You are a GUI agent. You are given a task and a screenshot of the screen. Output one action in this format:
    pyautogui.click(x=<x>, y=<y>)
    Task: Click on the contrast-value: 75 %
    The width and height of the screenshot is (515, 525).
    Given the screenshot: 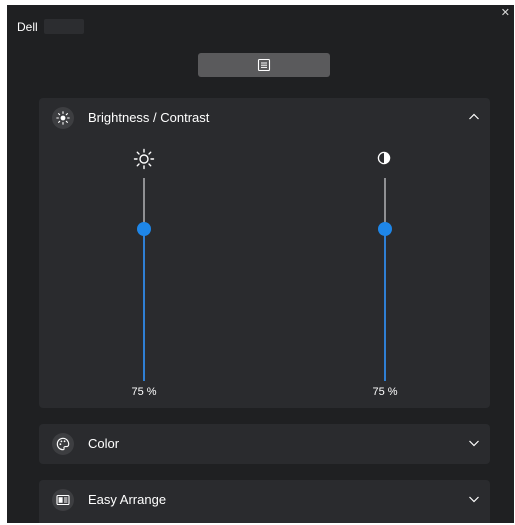 What is the action you would take?
    pyautogui.click(x=385, y=392)
    